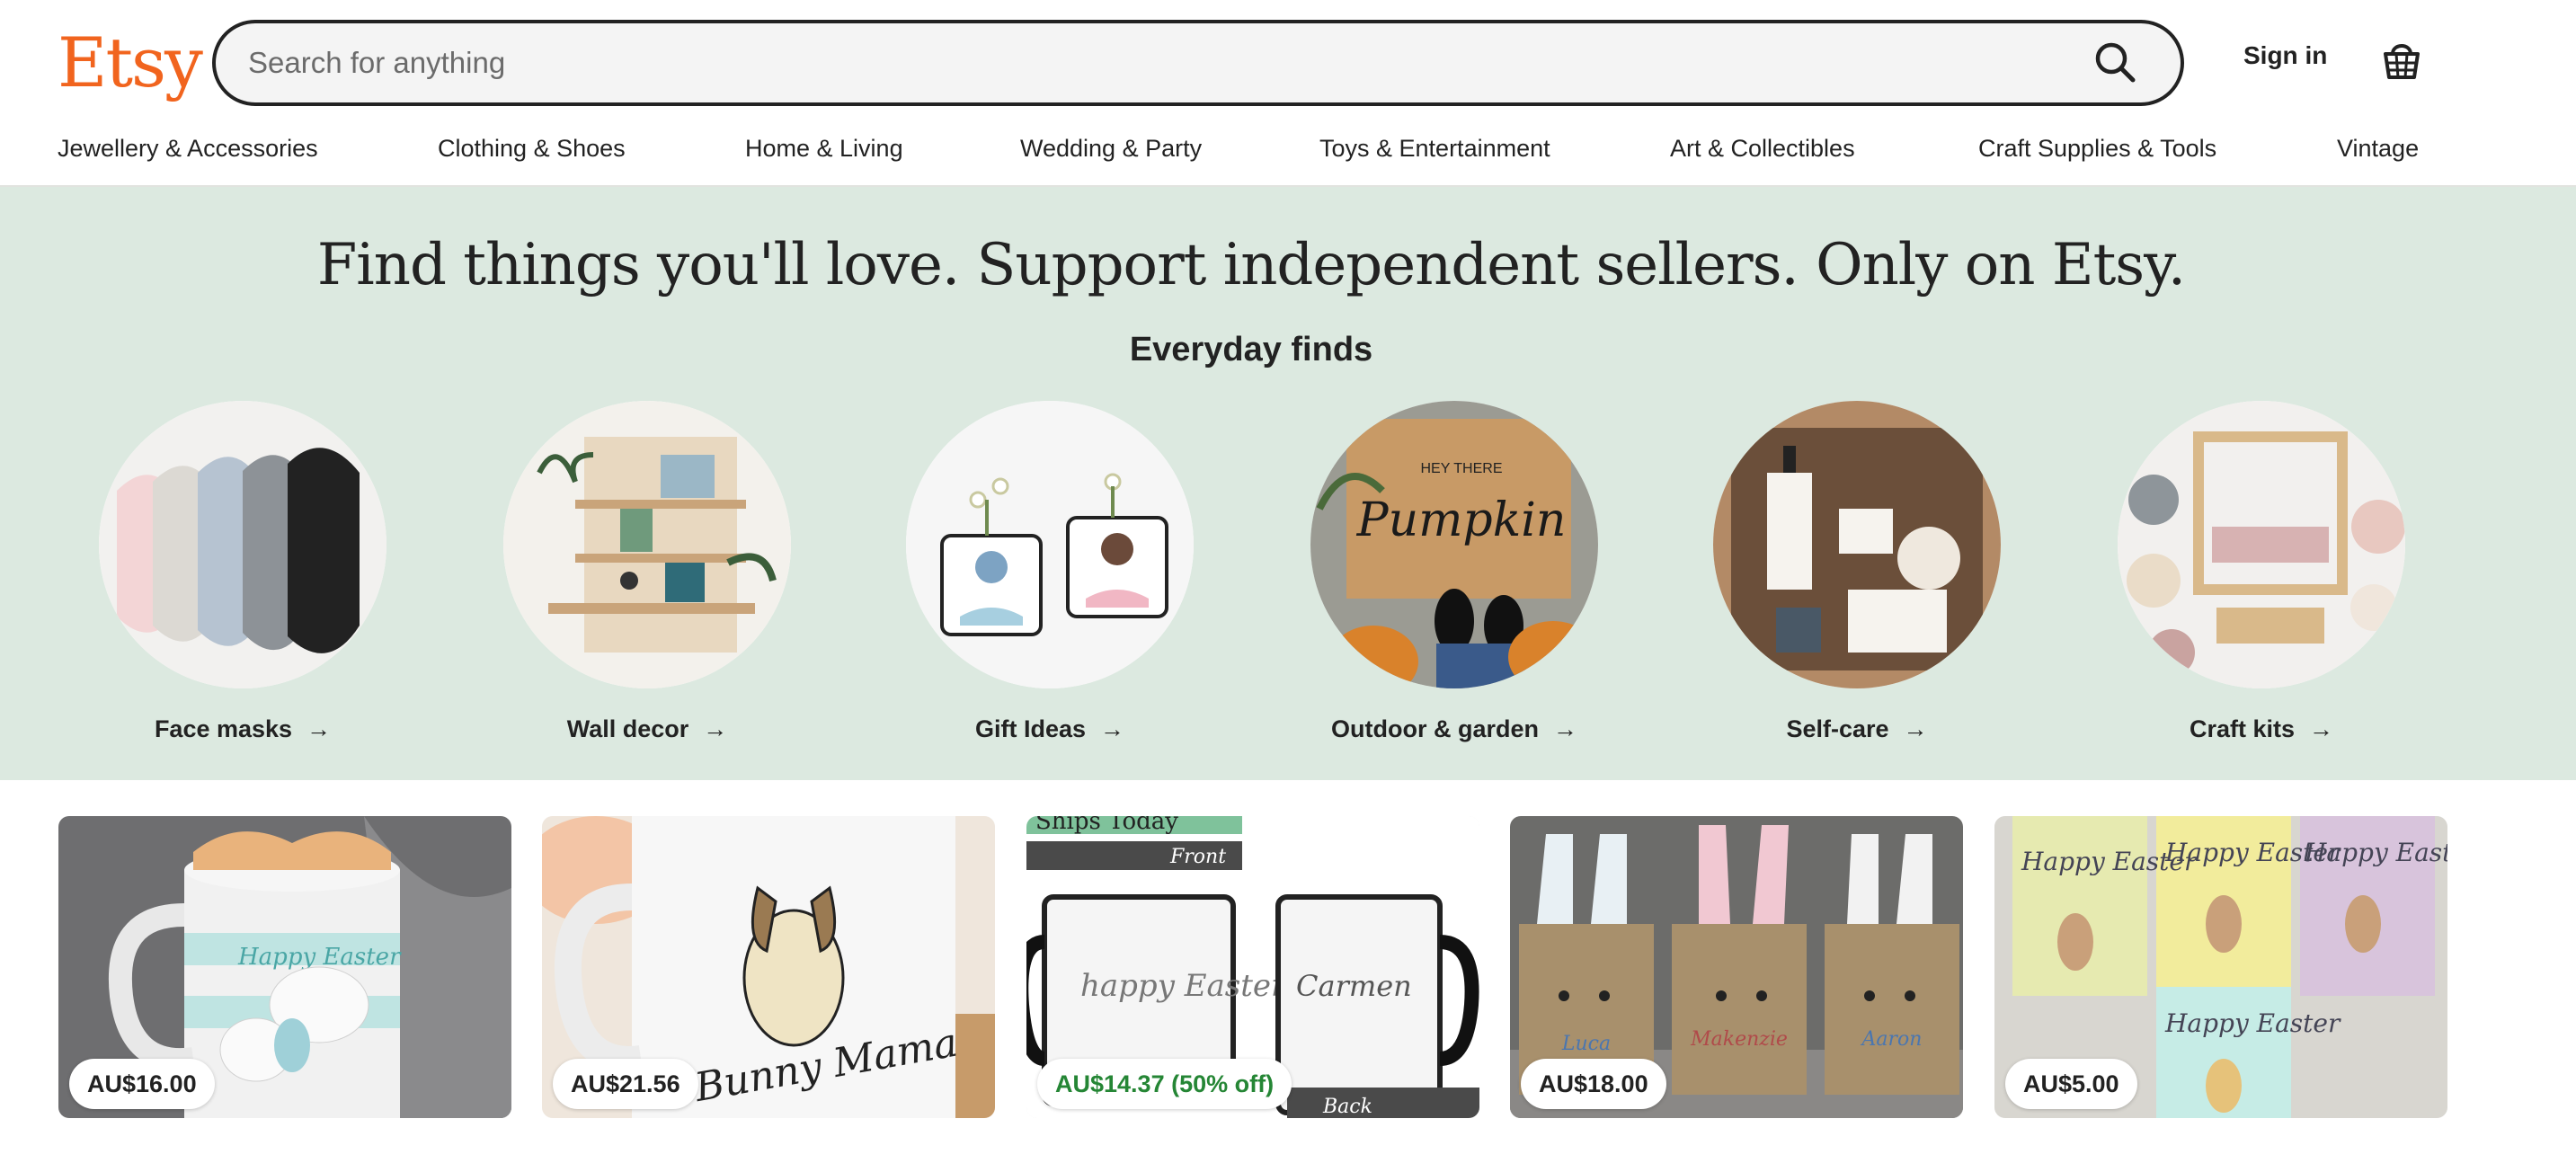  Describe the element at coordinates (1049, 728) in the screenshot. I see `category-label: Gift Ideas →` at that location.